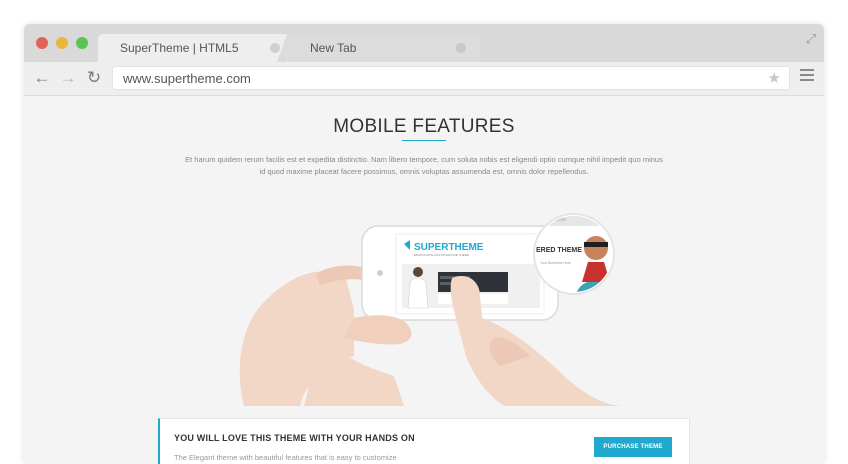  What do you see at coordinates (807, 76) in the screenshot?
I see `hamburger-menu-icon` at bounding box center [807, 76].